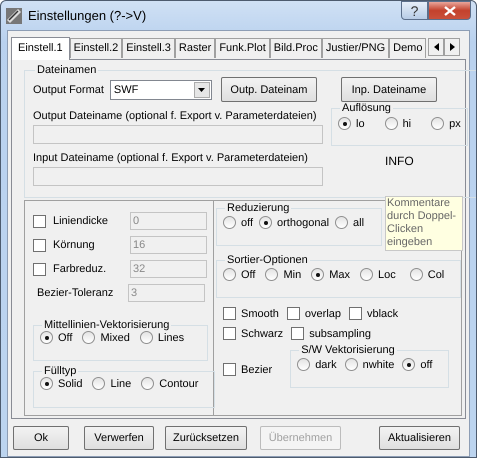 This screenshot has height=458, width=477. I want to click on checkbox-label: Körnung, so click(74, 245).